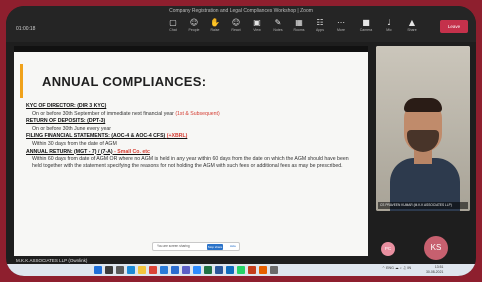 The height and width of the screenshot is (282, 482). What do you see at coordinates (320, 30) in the screenshot?
I see `toolbar-label: Apps` at bounding box center [320, 30].